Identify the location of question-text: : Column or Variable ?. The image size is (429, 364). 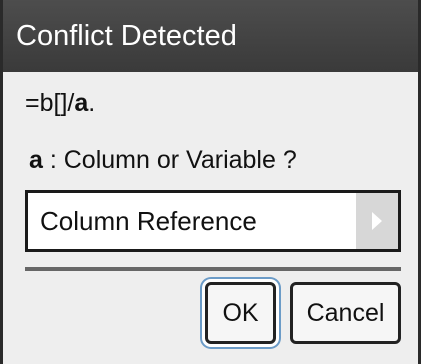
(173, 160).